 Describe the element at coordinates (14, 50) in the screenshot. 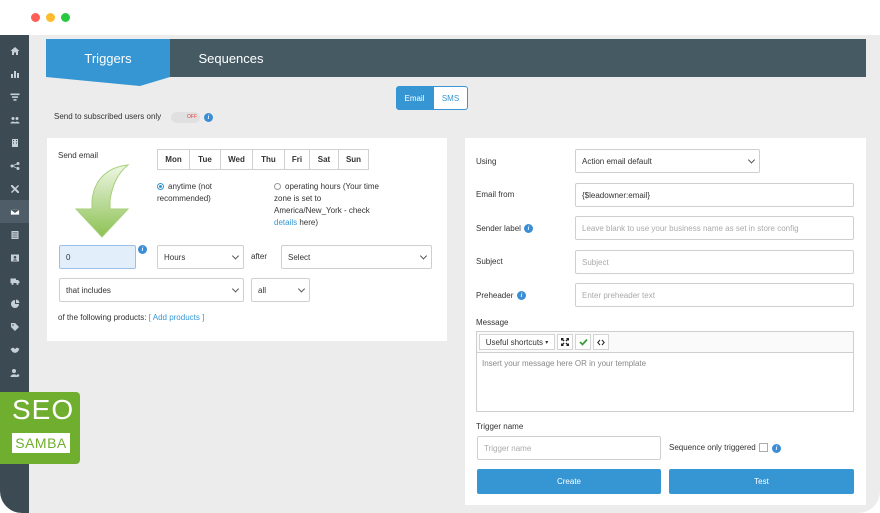

I see `home-icon` at that location.